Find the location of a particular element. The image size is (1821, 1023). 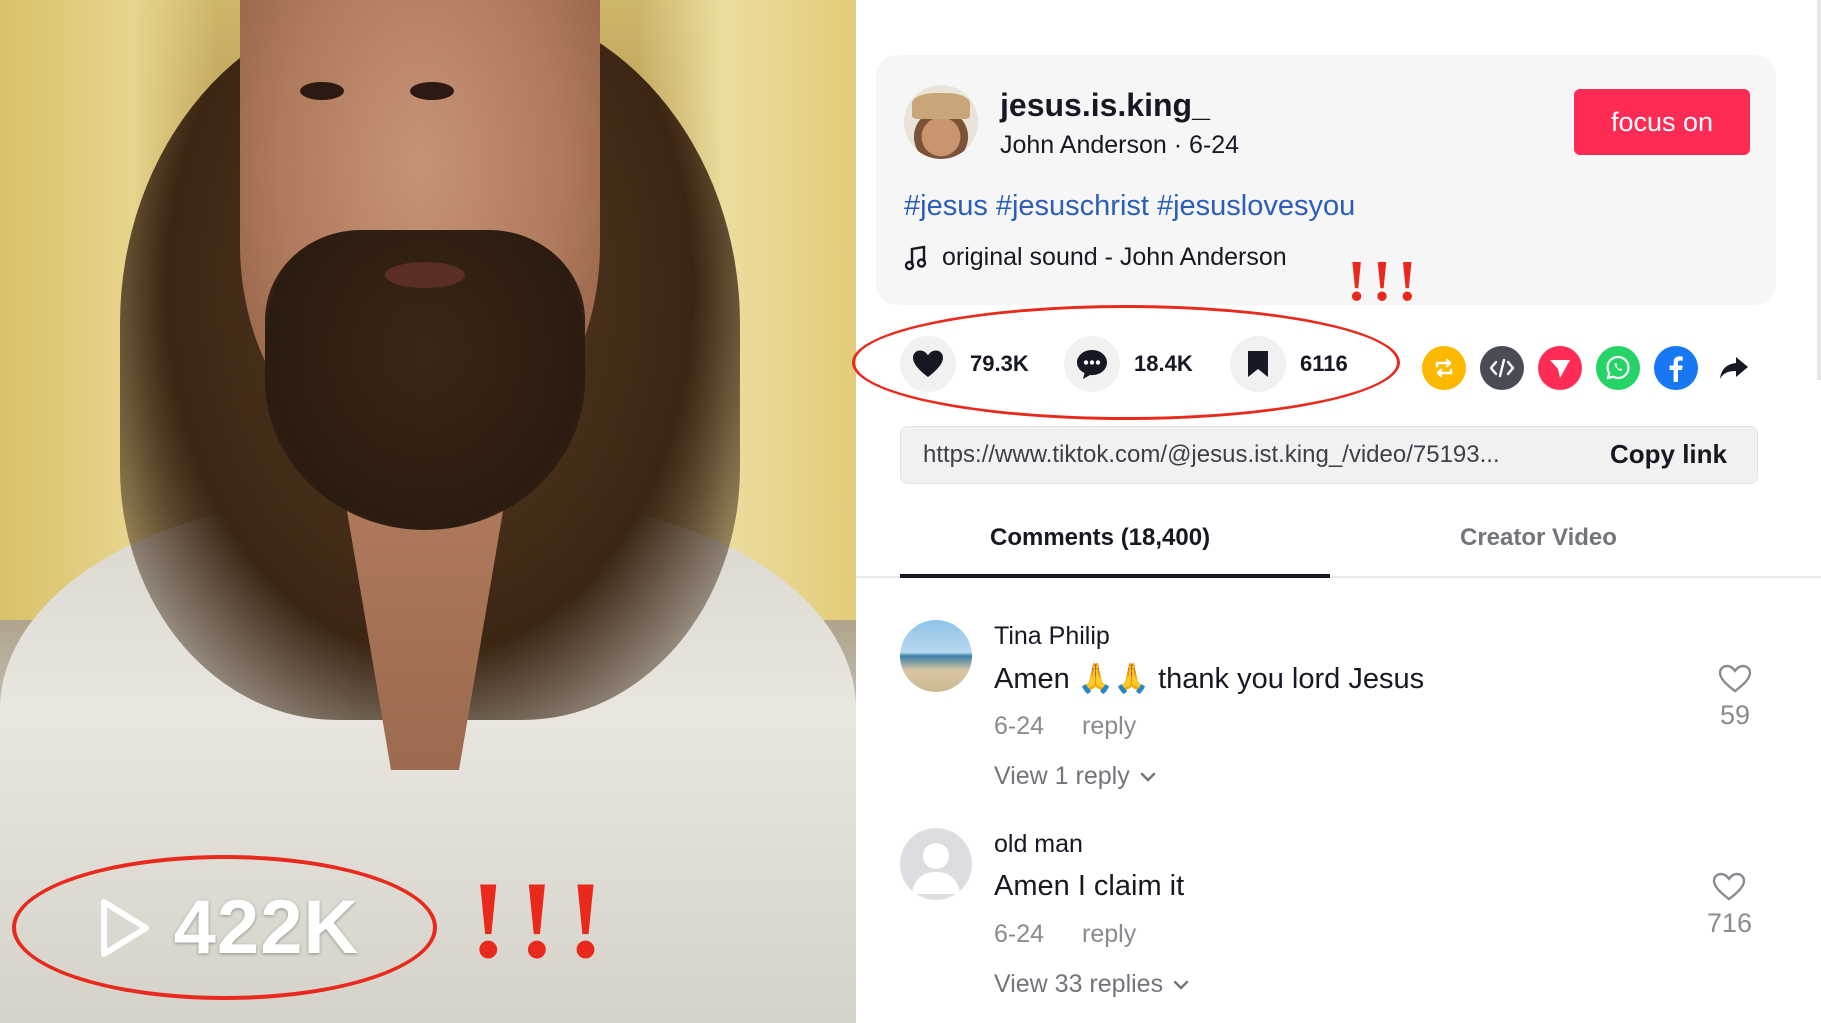

hashtag-link: #jesuschrist is located at coordinates (1072, 206).